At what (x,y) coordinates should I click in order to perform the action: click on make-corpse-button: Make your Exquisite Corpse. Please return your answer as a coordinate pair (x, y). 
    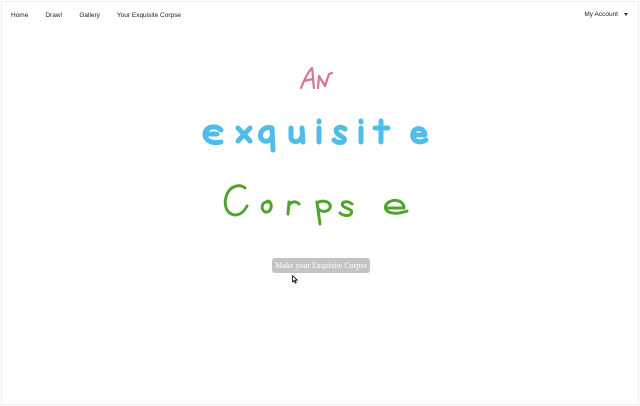
    Looking at the image, I should click on (321, 265).